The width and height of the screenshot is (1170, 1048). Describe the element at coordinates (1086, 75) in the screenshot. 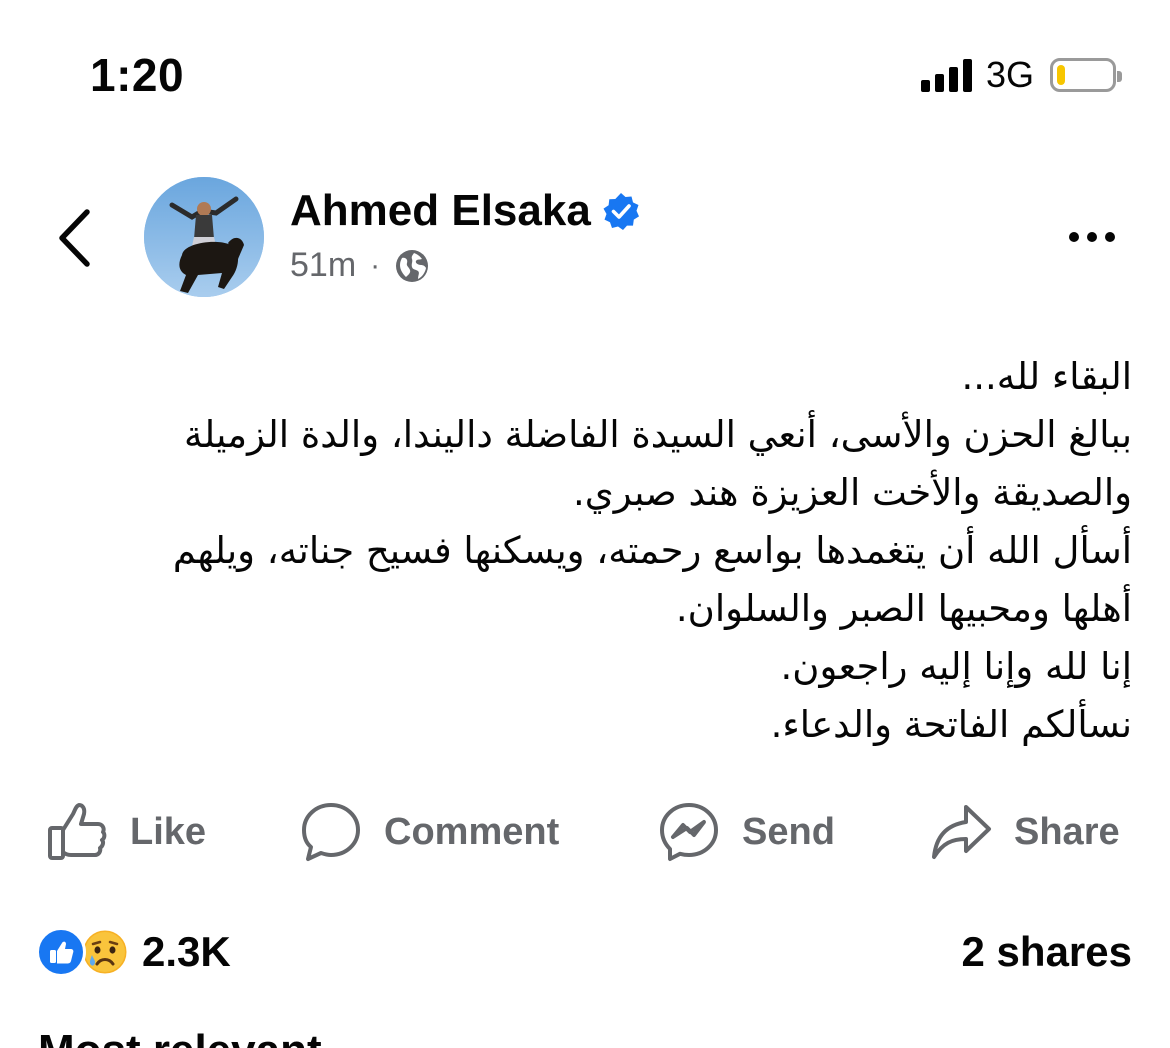

I see `battery-icon` at that location.